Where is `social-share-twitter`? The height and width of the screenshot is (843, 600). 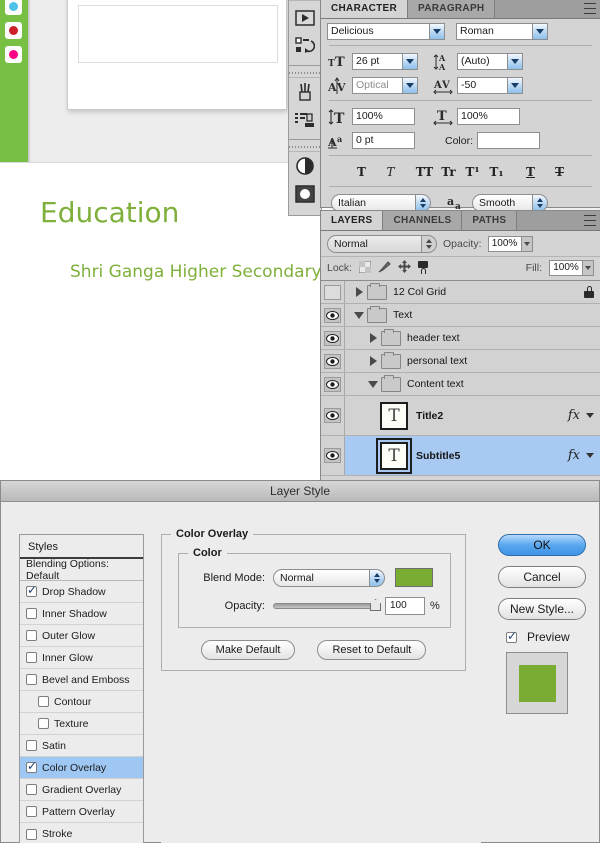
social-share-twitter is located at coordinates (13, 7).